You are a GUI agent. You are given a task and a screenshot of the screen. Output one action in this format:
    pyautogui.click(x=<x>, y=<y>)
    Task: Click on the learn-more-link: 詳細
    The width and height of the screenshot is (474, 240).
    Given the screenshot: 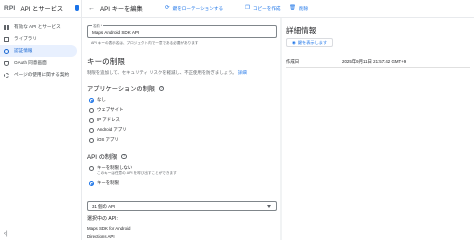 What is the action you would take?
    pyautogui.click(x=242, y=72)
    